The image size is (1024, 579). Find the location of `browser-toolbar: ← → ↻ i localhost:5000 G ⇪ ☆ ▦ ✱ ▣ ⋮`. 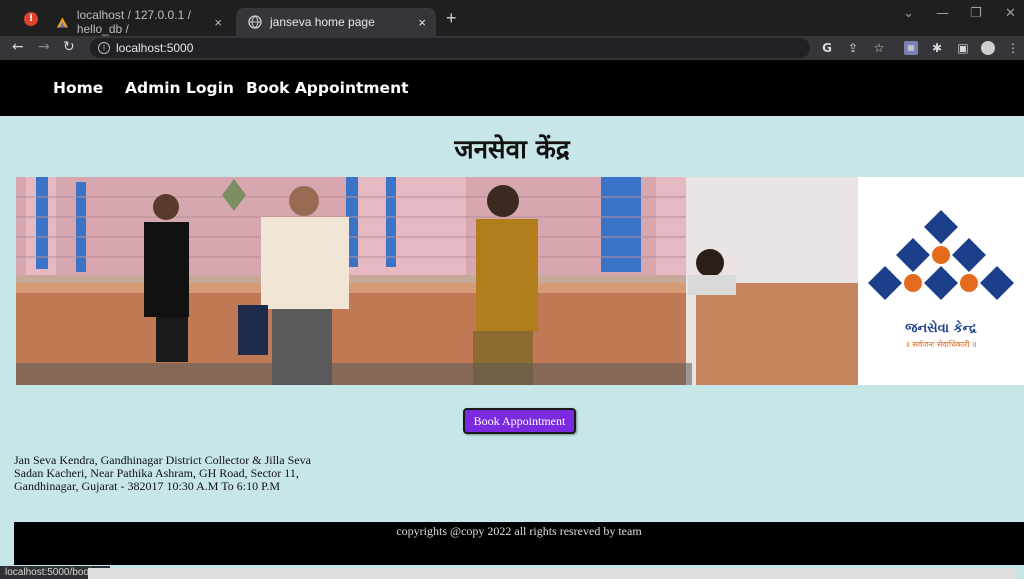

browser-toolbar: ← → ↻ i localhost:5000 G ⇪ ☆ ▦ ✱ ▣ ⋮ is located at coordinates (512, 48).